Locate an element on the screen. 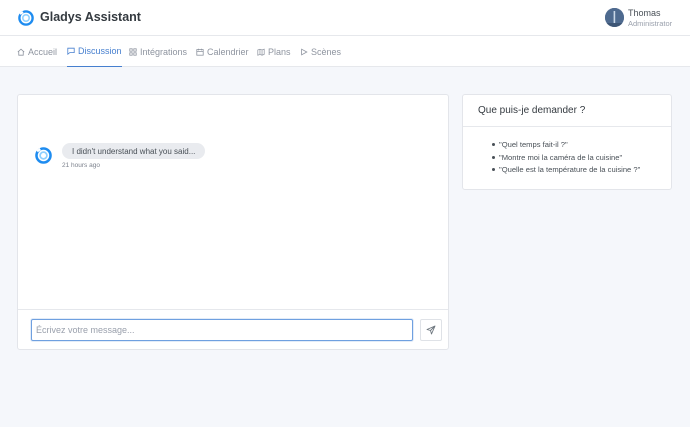  send-button is located at coordinates (431, 330).